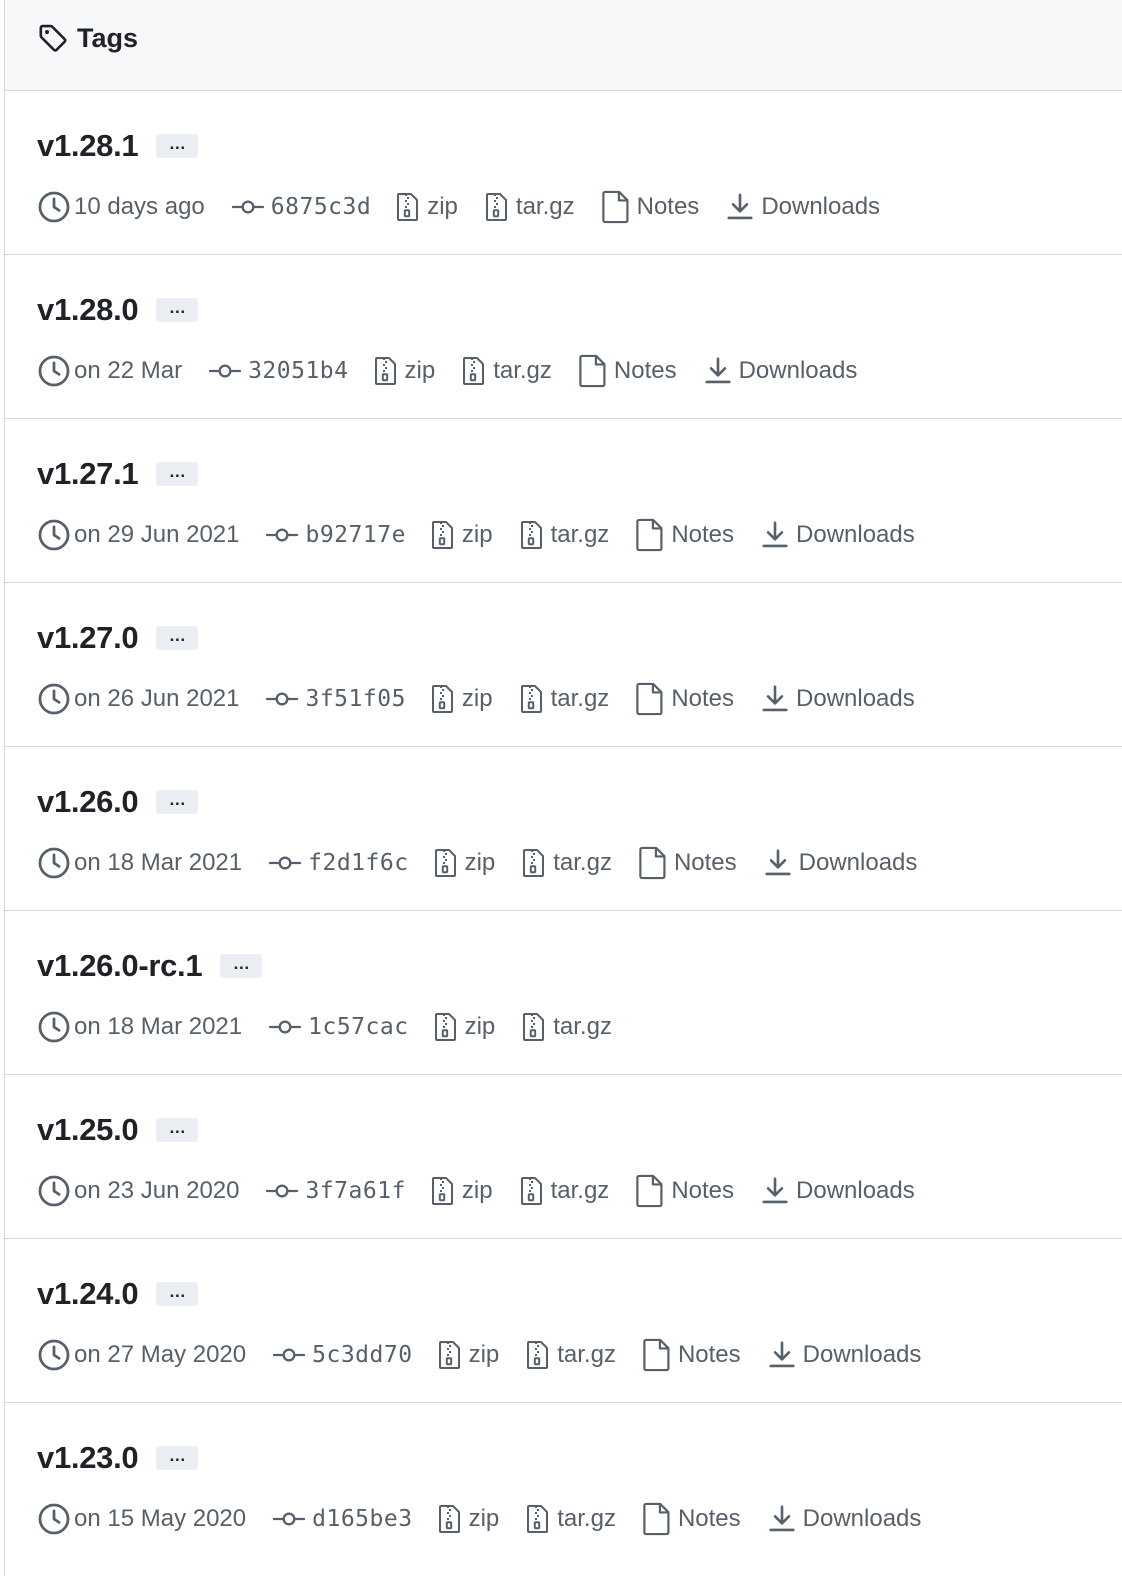 This screenshot has width=1122, height=1576. Describe the element at coordinates (335, 535) in the screenshot. I see `tag-commit-link: b92717e` at that location.